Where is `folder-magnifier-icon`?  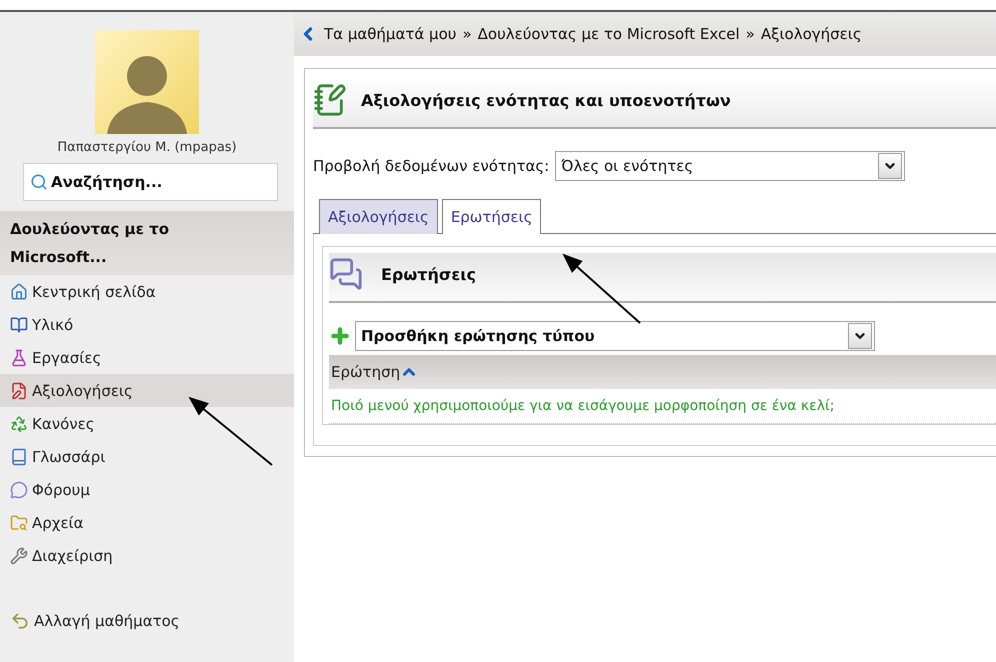 folder-magnifier-icon is located at coordinates (19, 523).